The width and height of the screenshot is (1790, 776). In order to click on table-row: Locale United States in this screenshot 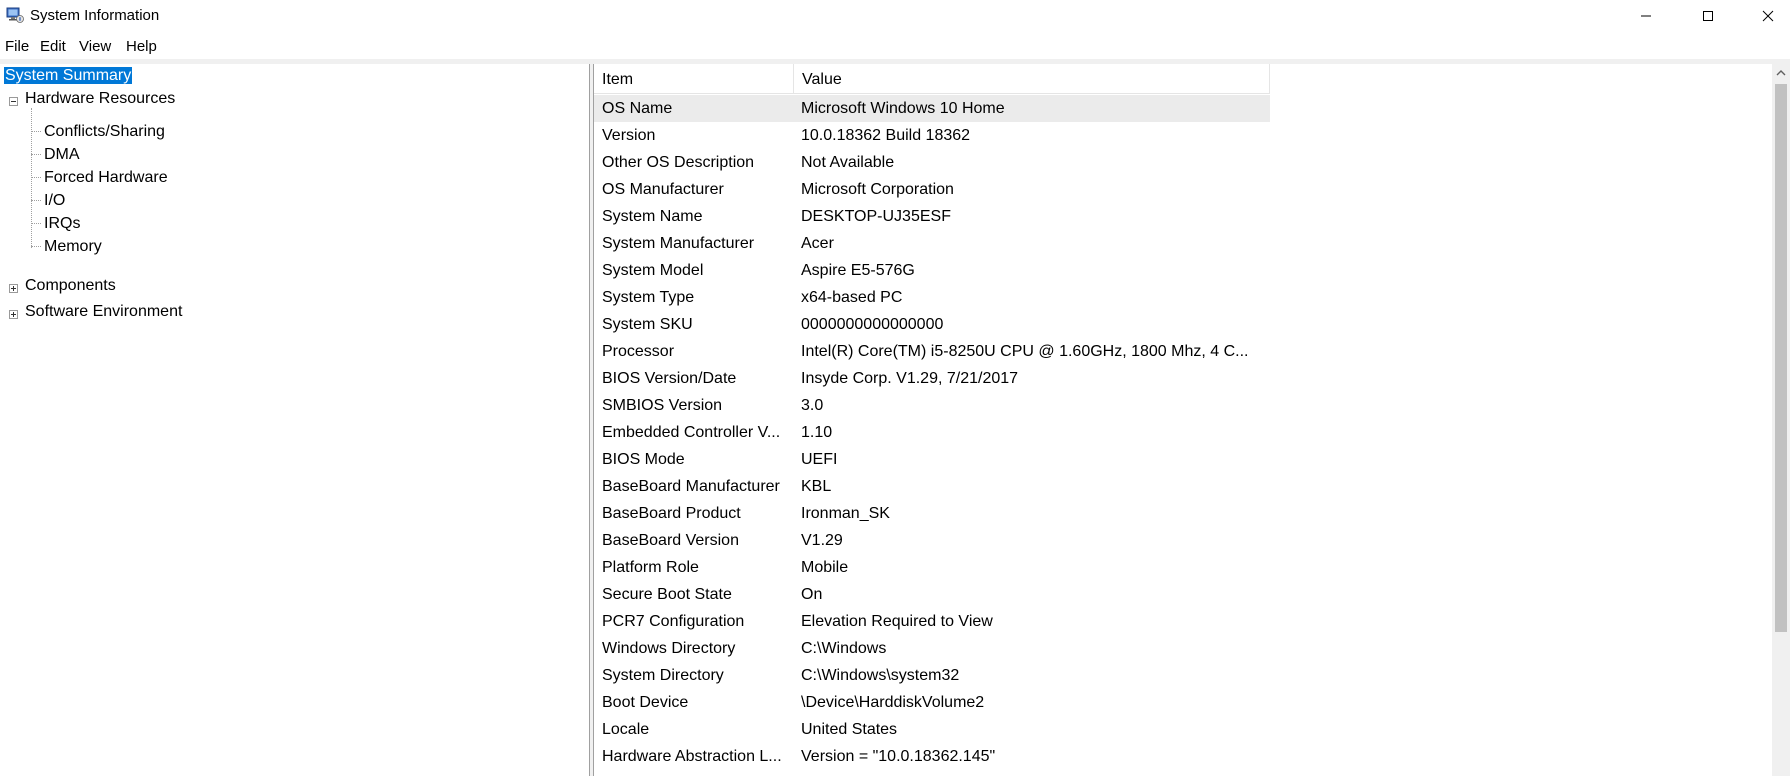, I will do `click(932, 729)`.